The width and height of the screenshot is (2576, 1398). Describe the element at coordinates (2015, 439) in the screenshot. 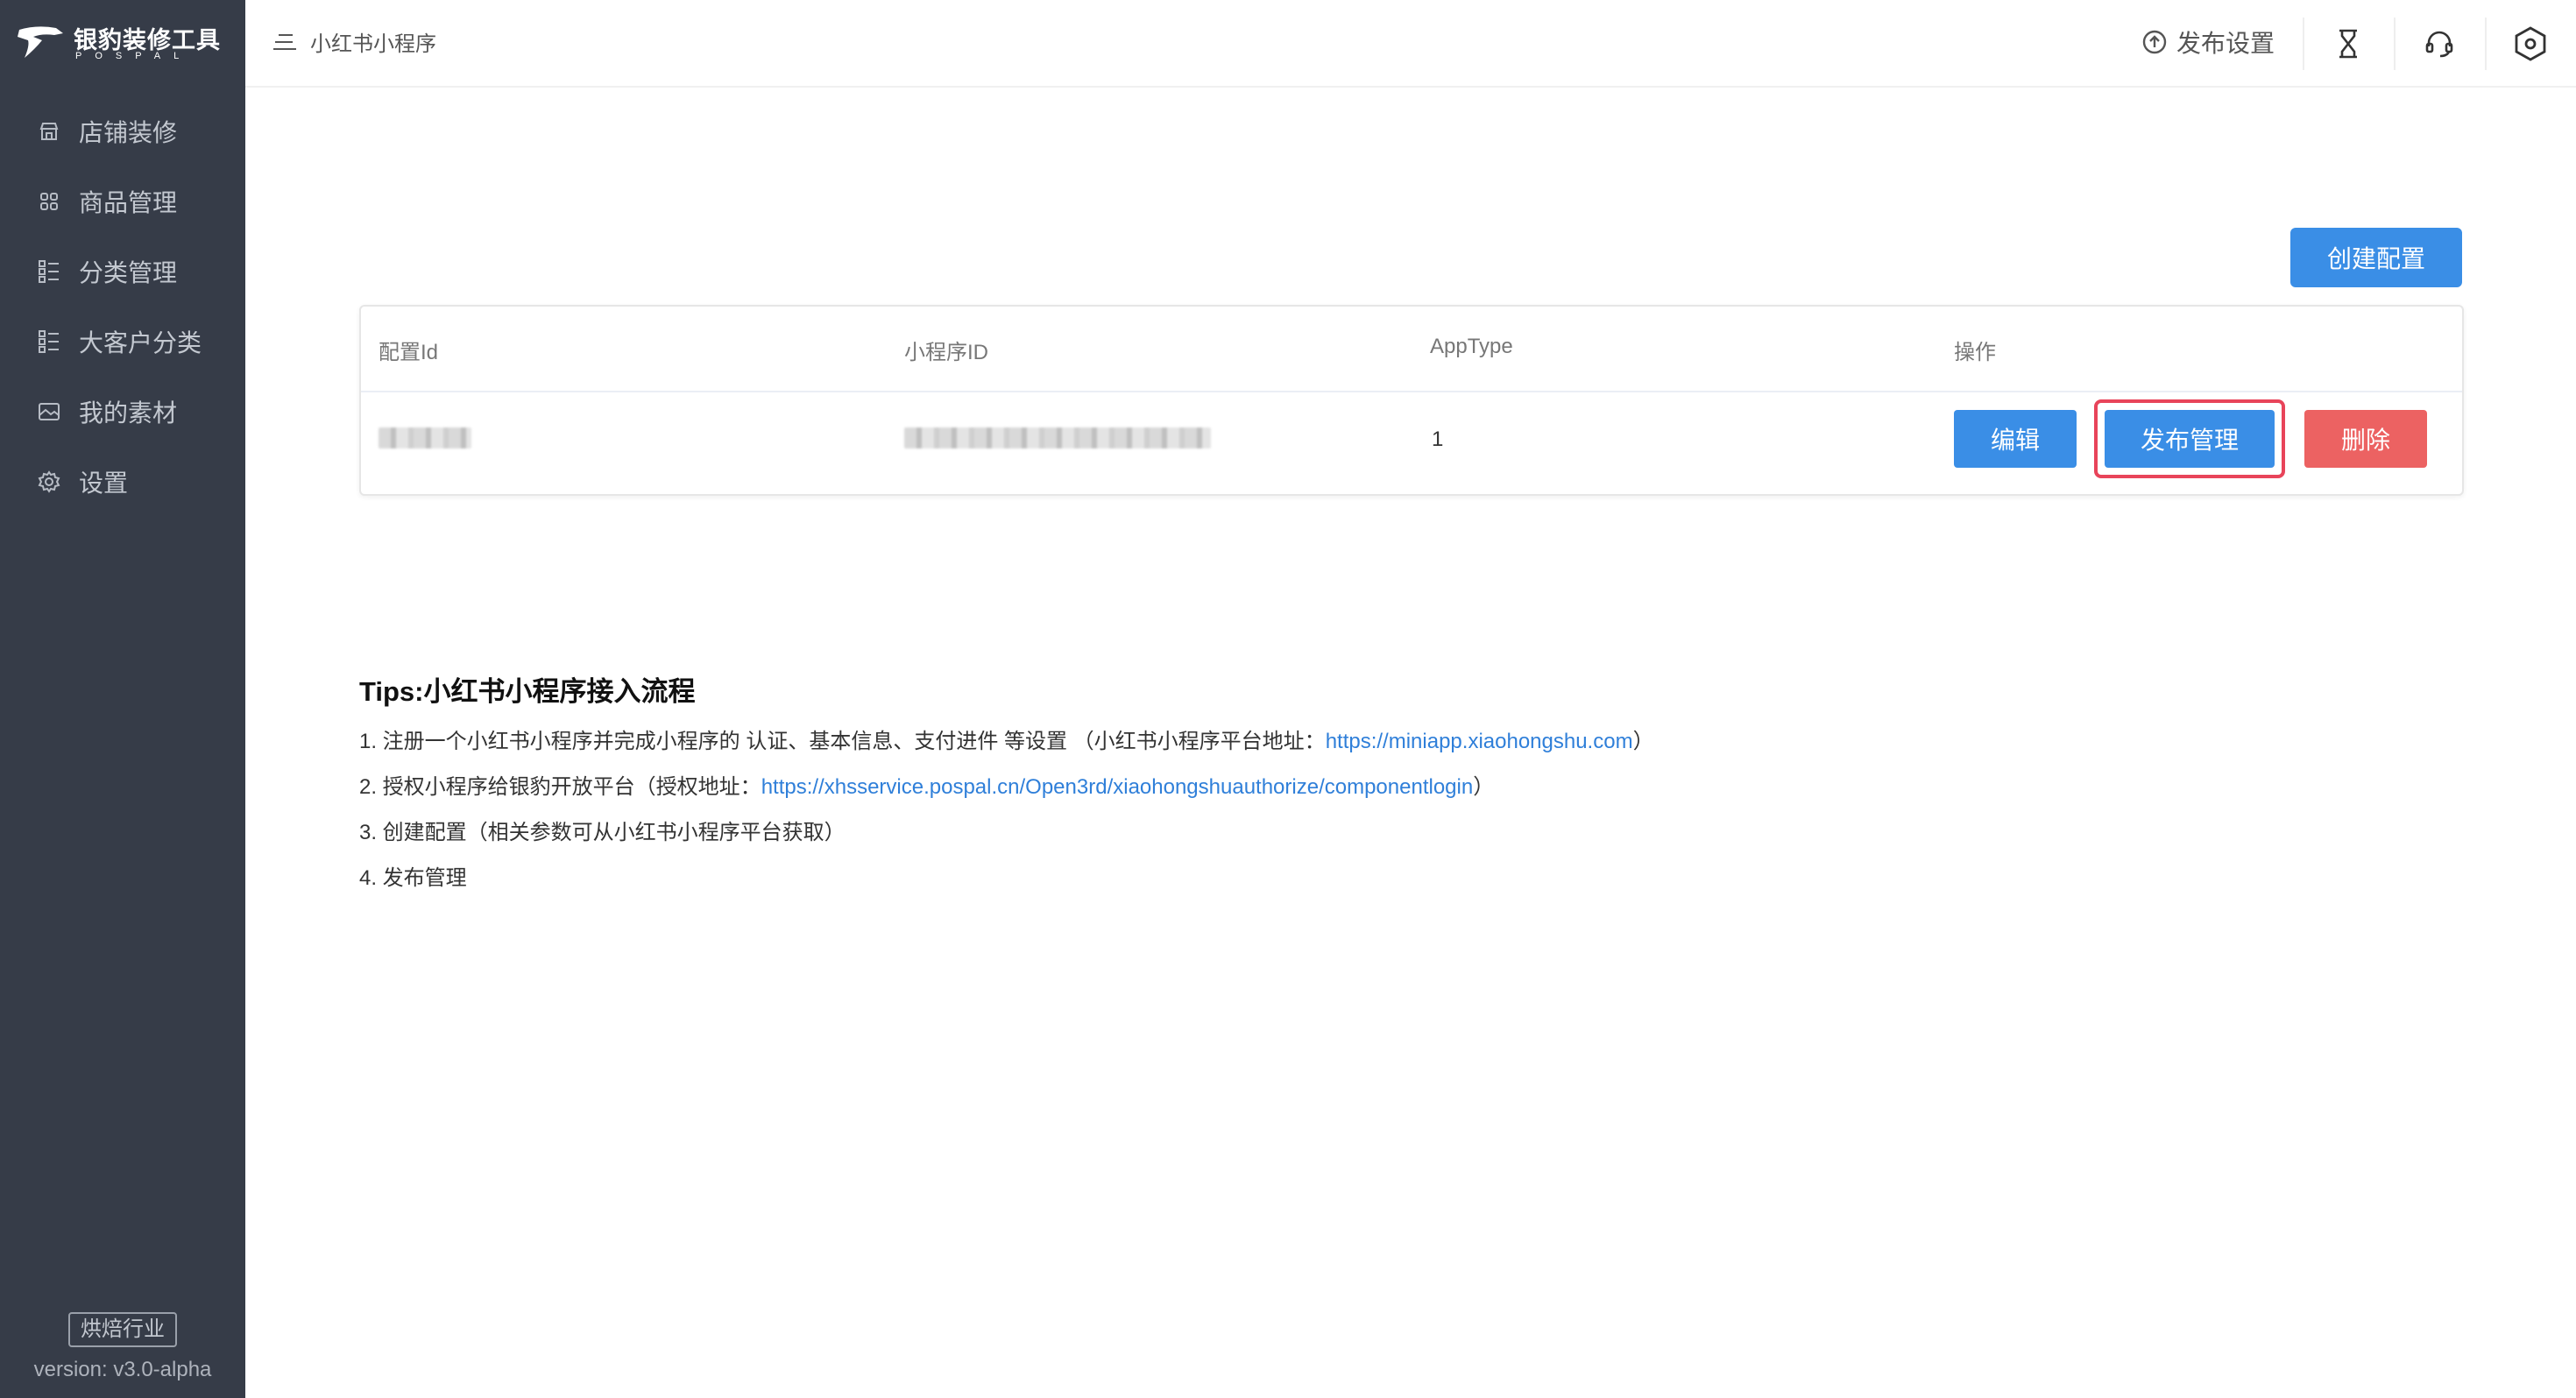

I see `edit-button: 编辑` at that location.